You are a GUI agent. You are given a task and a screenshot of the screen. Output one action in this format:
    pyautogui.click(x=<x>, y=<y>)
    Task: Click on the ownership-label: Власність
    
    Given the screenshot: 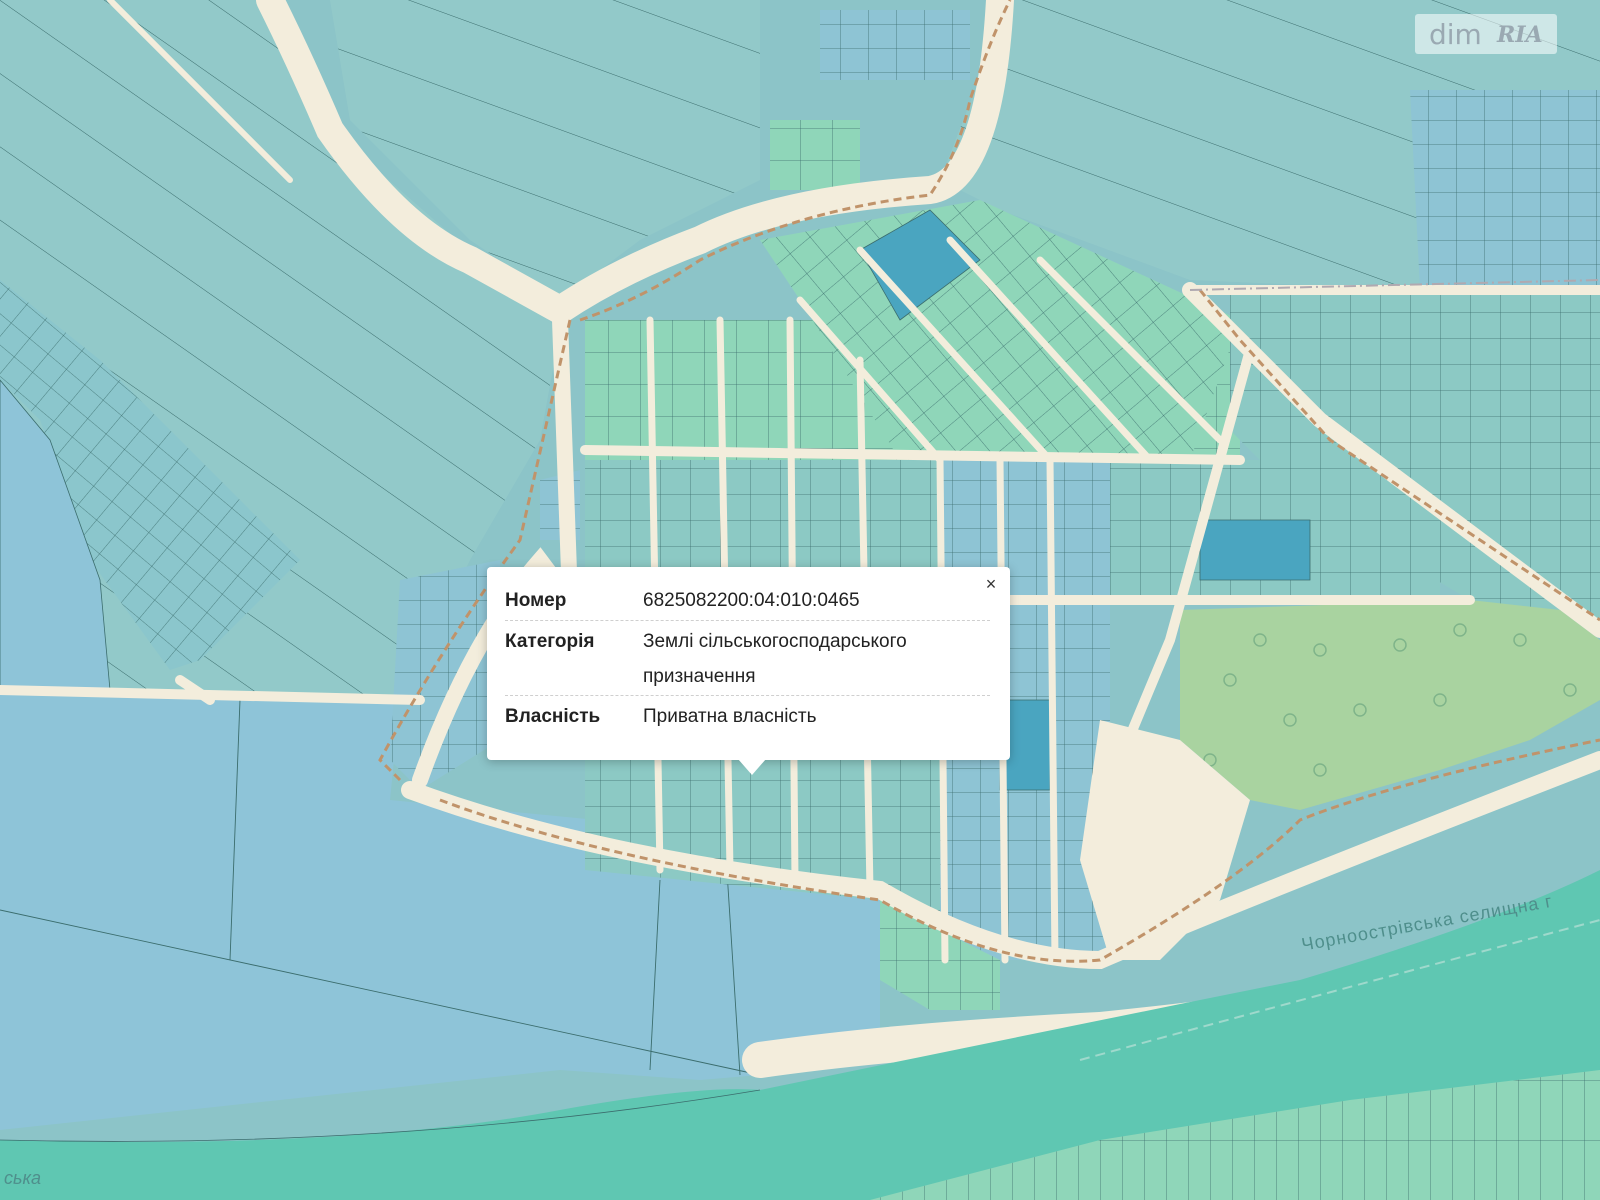 What is the action you would take?
    pyautogui.click(x=553, y=716)
    